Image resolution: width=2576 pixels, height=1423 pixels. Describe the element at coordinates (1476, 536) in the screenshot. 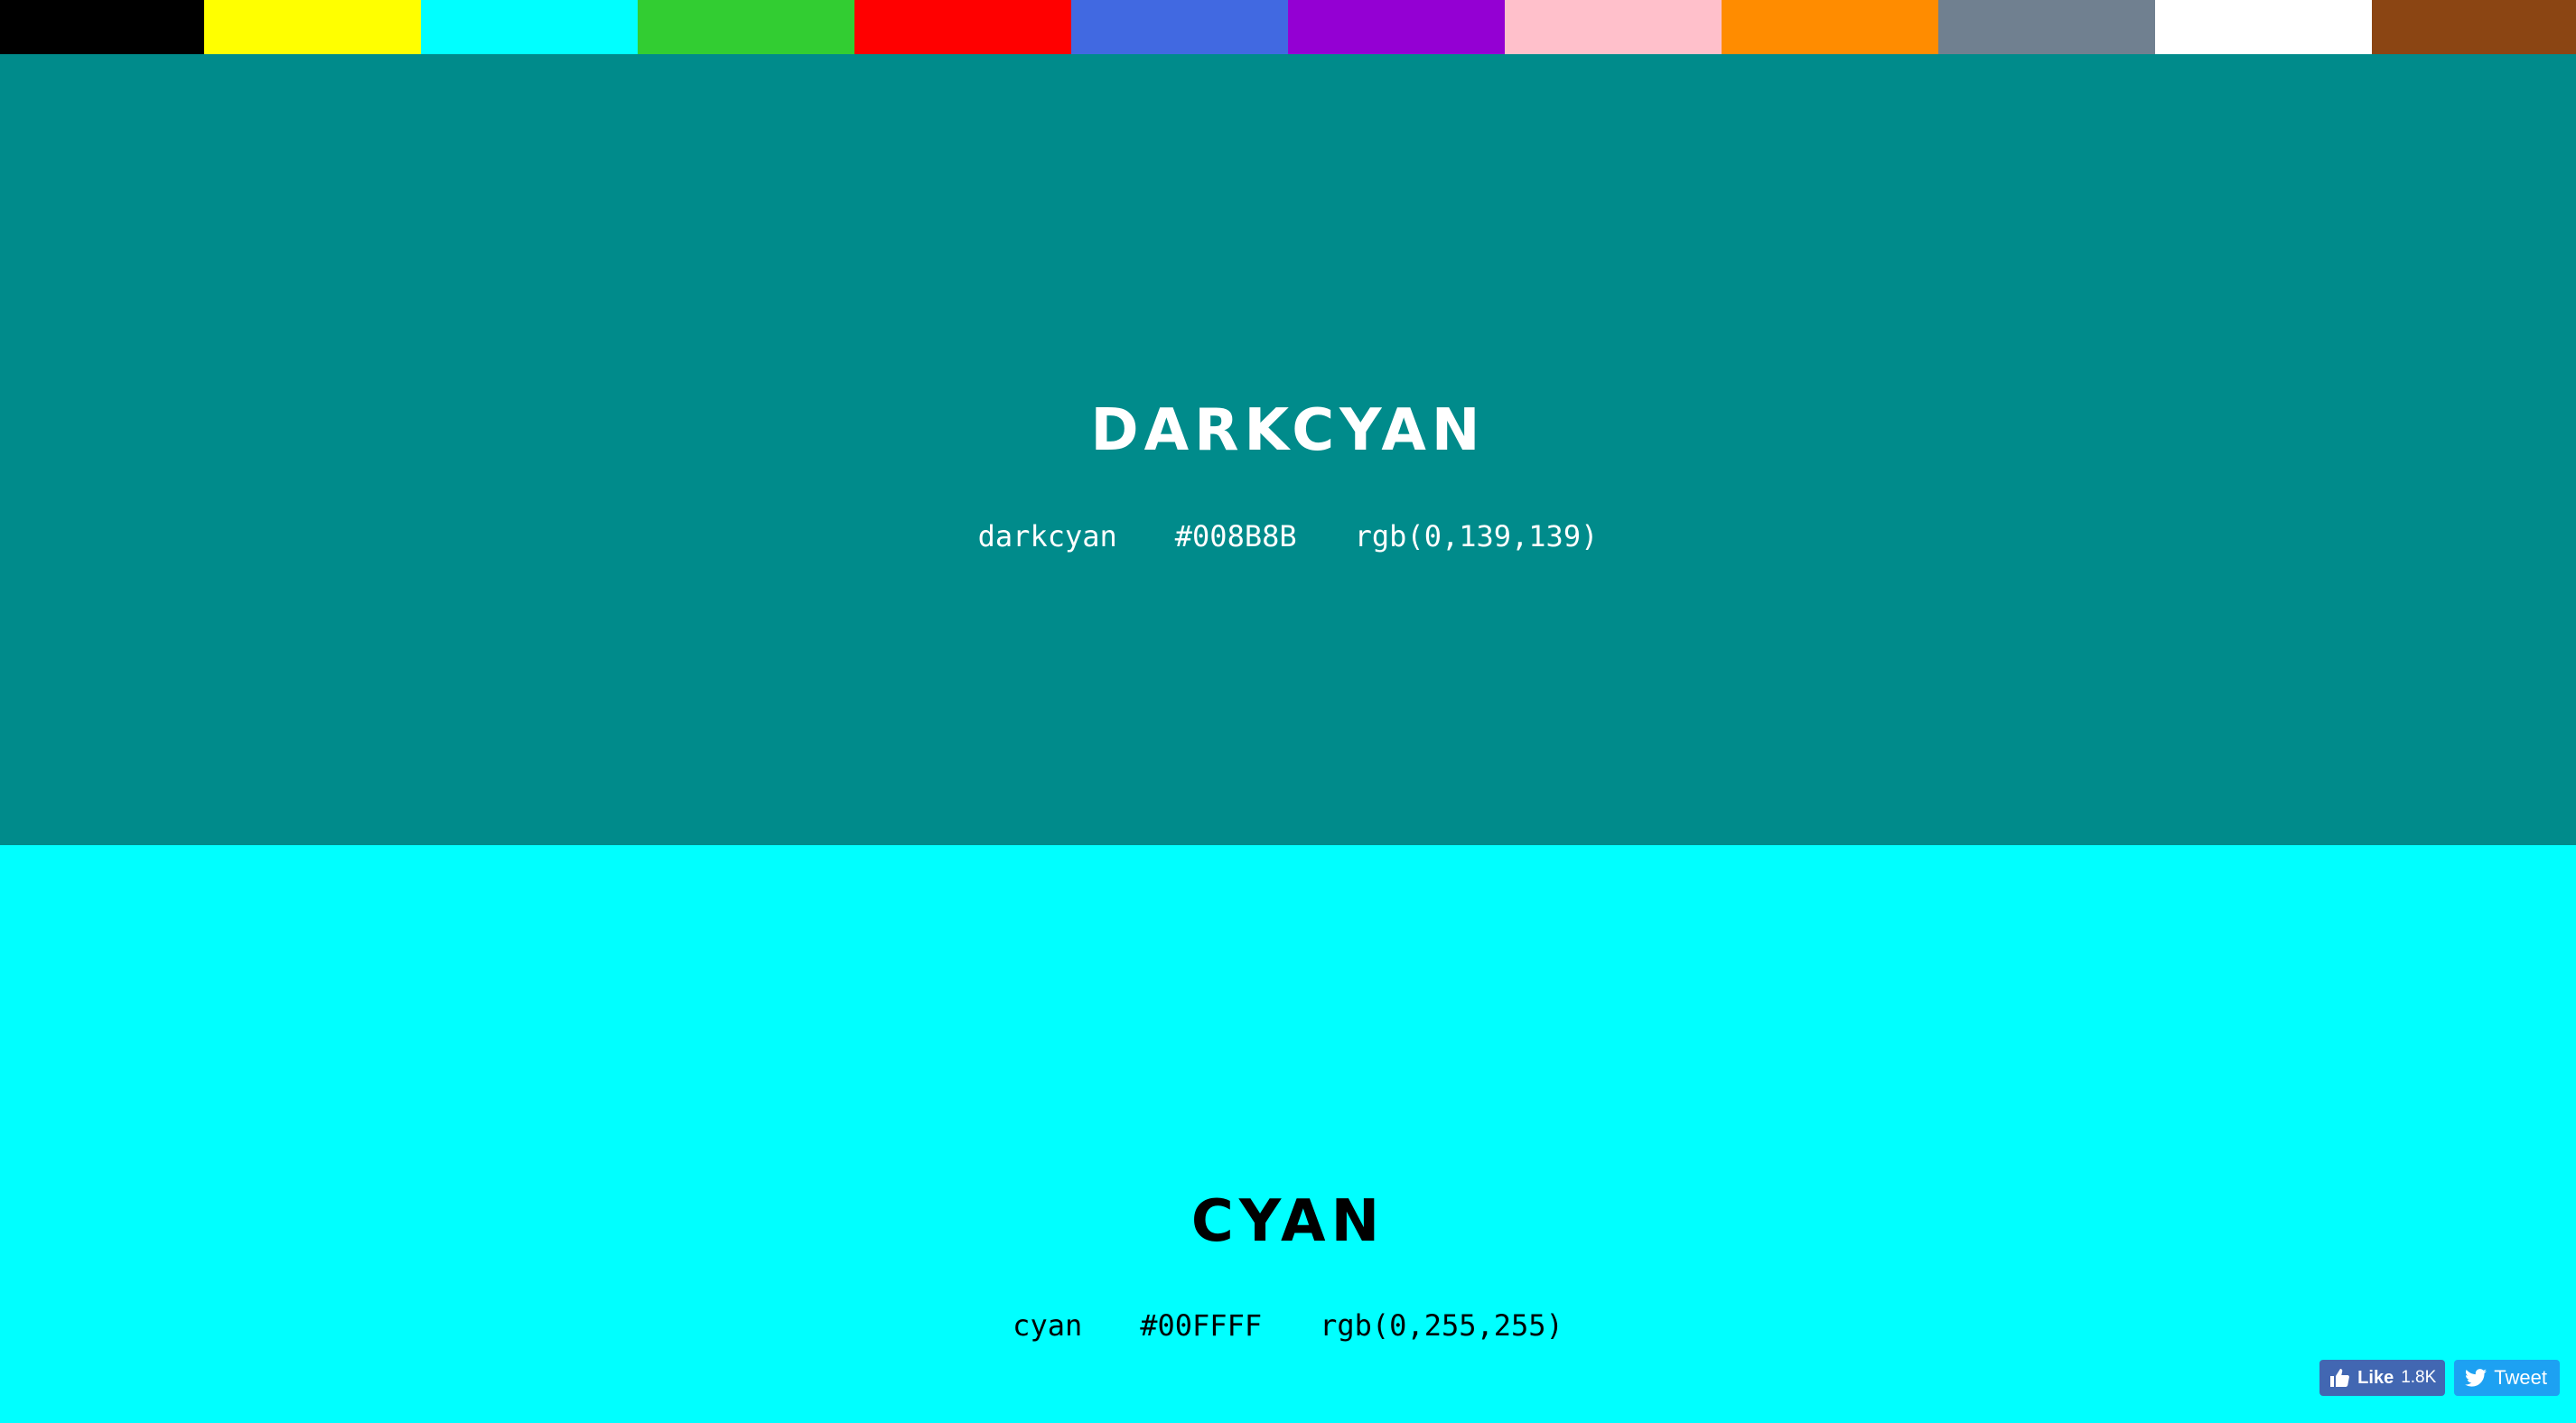

I see `color-rgb-code: rgb(0,139,139)` at that location.